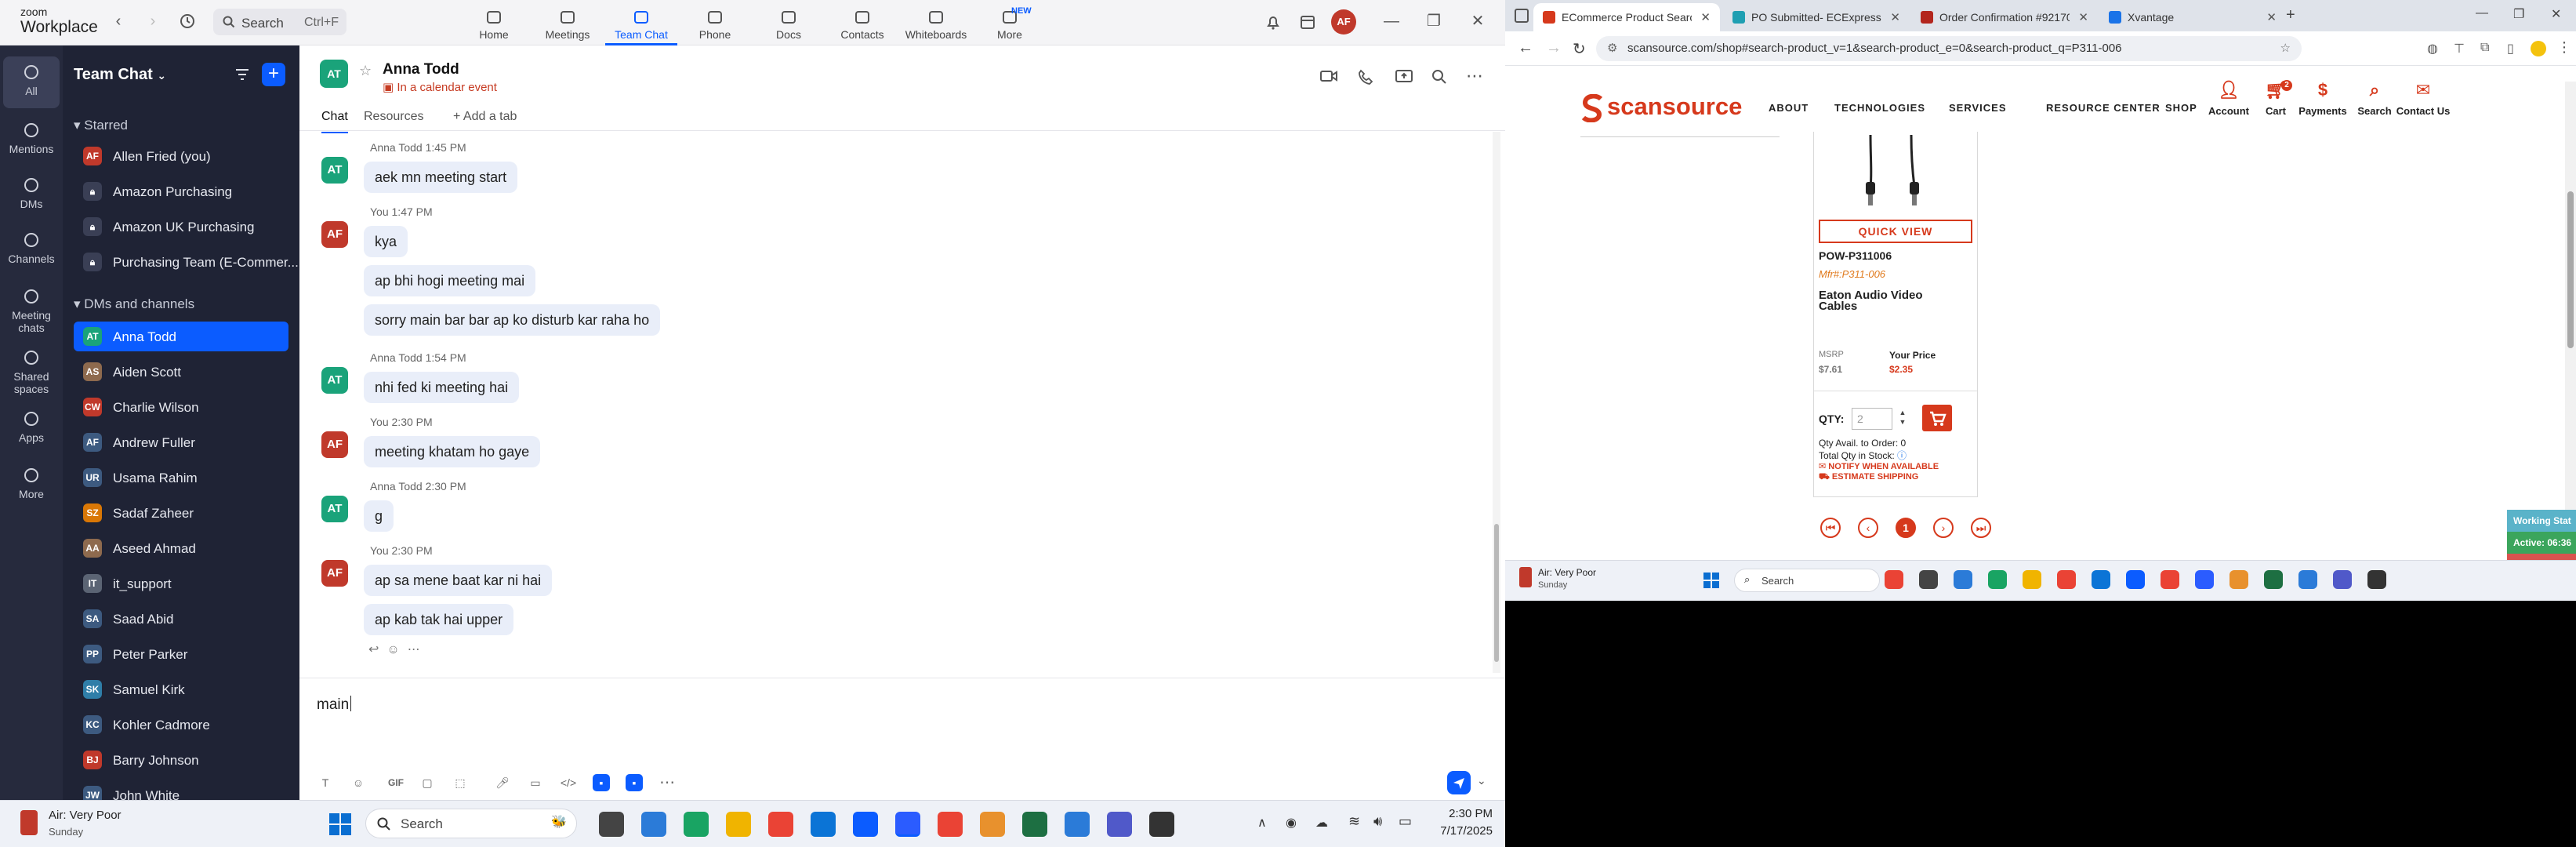  I want to click on app-icon-1: ▪, so click(601, 782).